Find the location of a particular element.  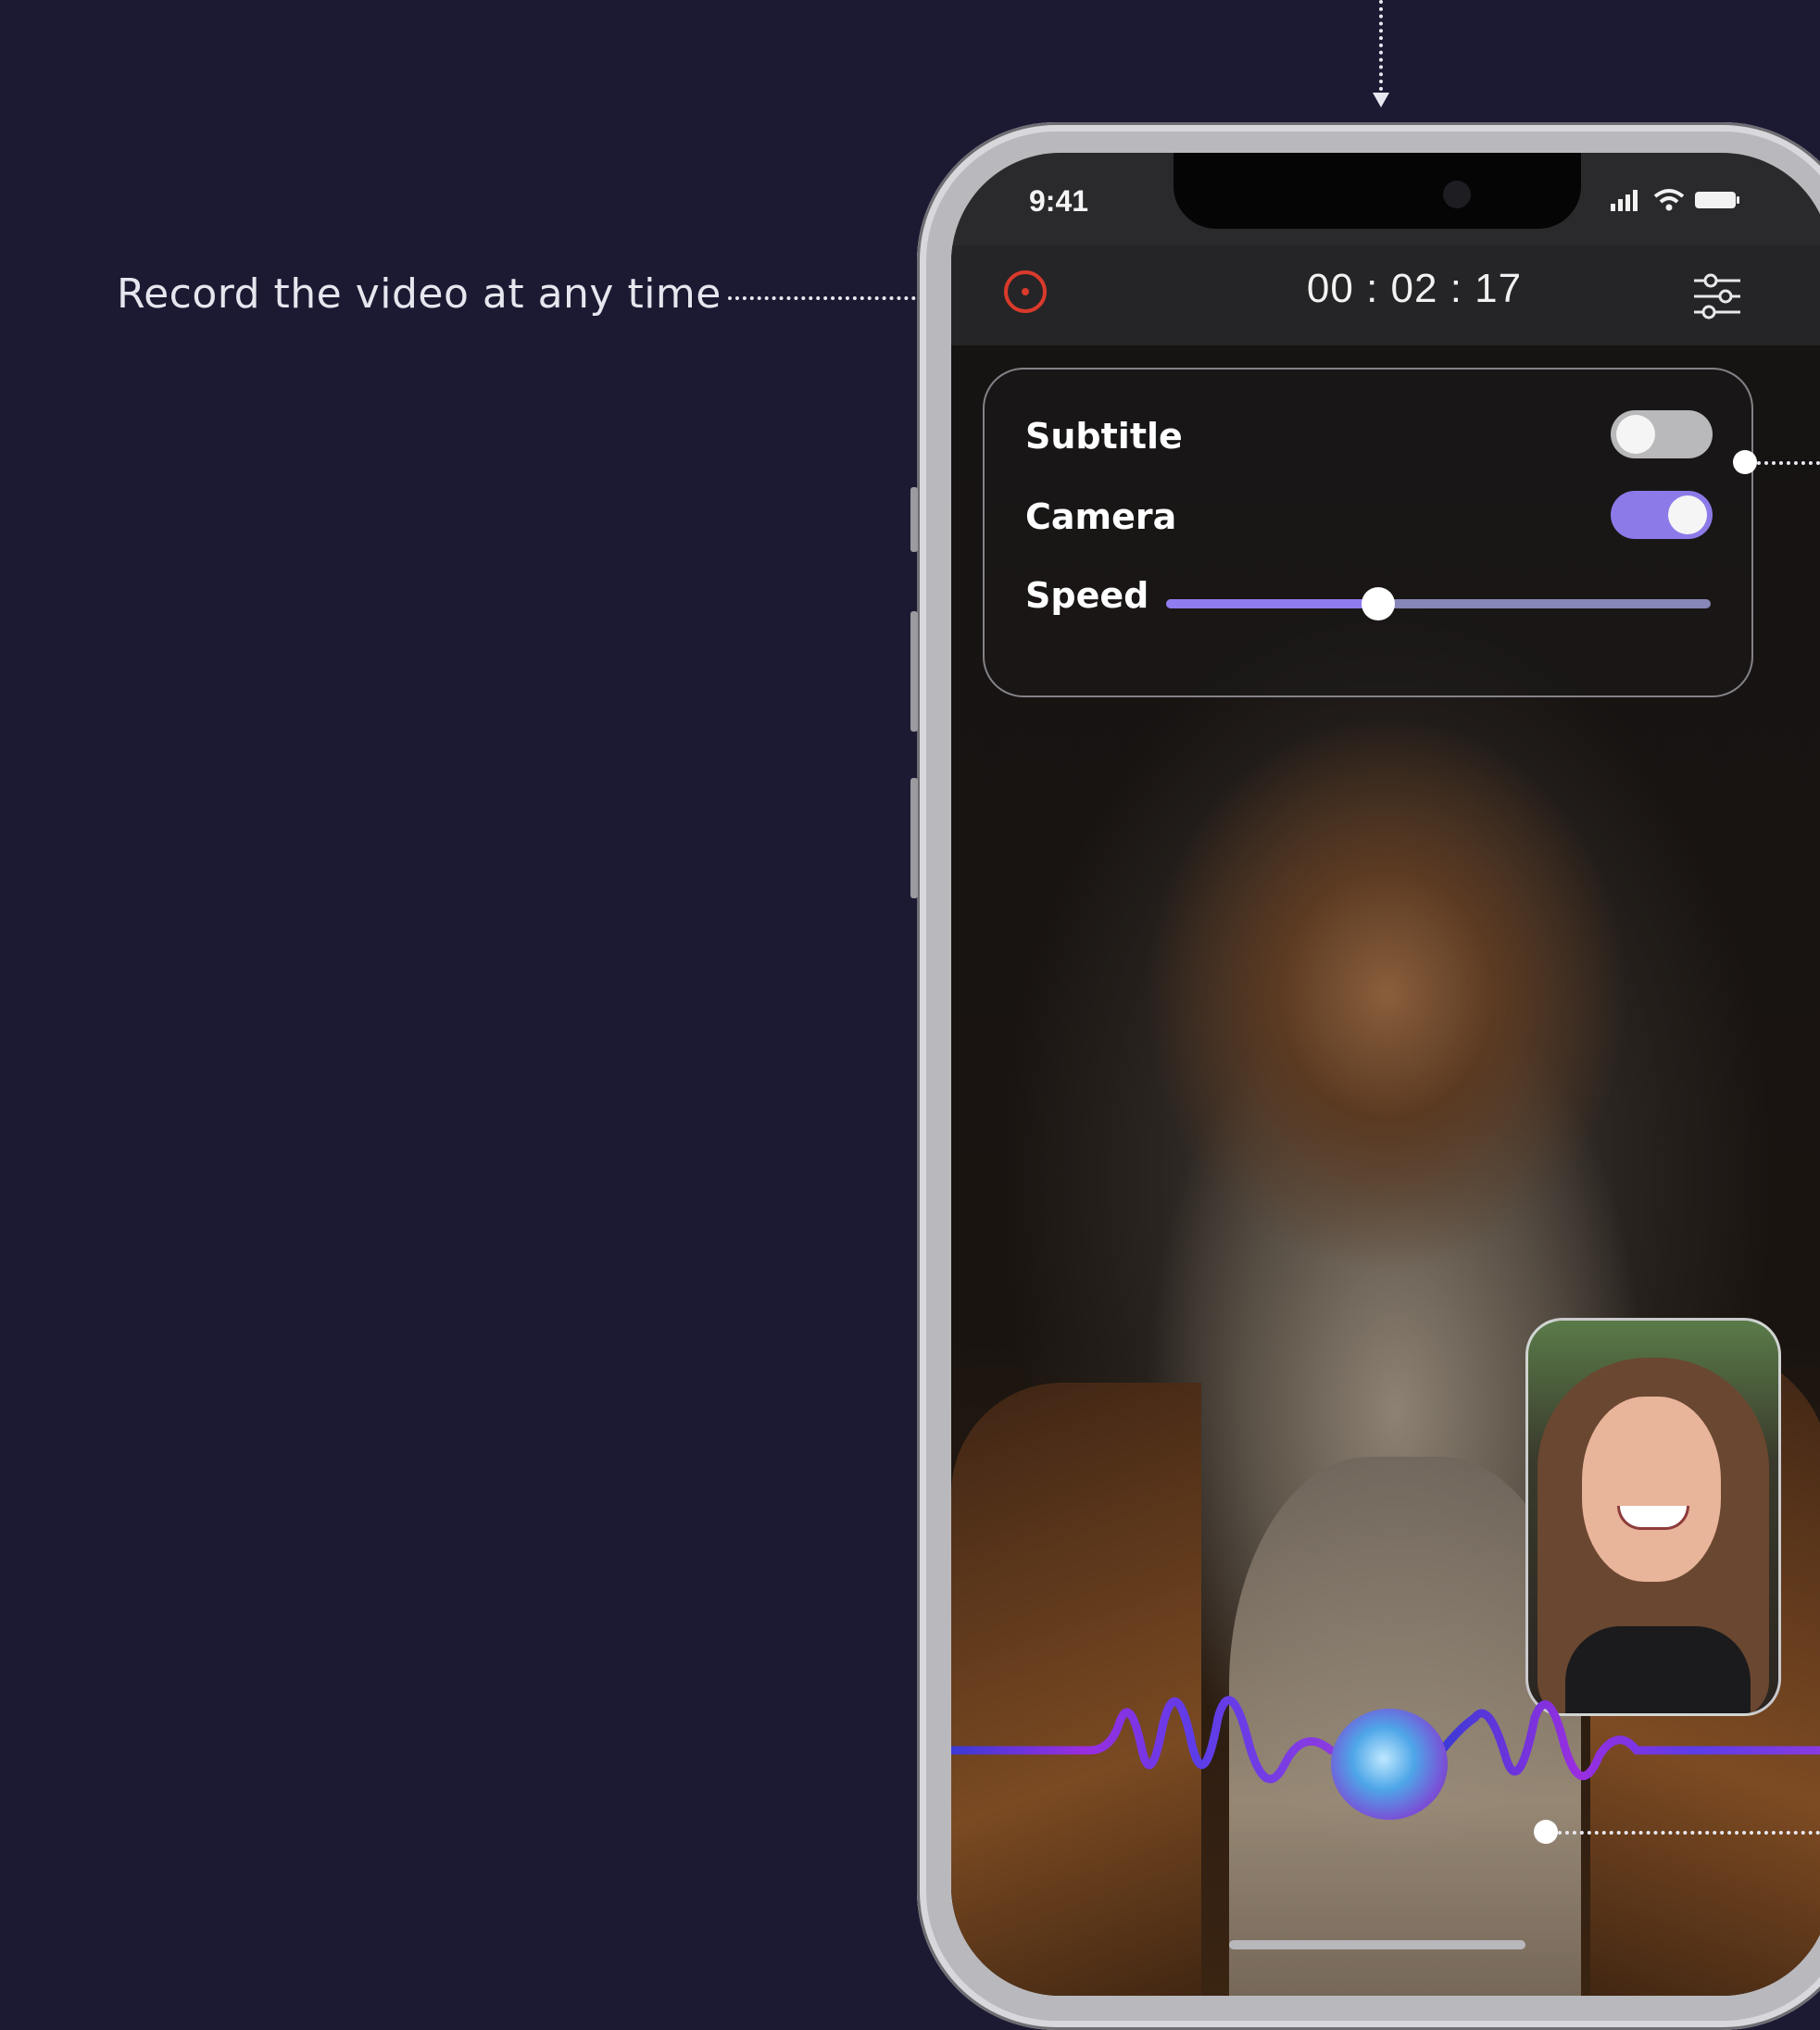

subtitle-toggle is located at coordinates (1662, 434).